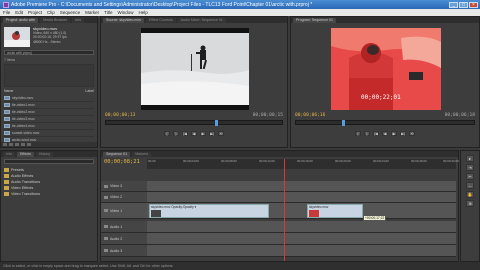 The height and width of the screenshot is (270, 480). I want to click on track-lane-audio2, so click(301, 239).